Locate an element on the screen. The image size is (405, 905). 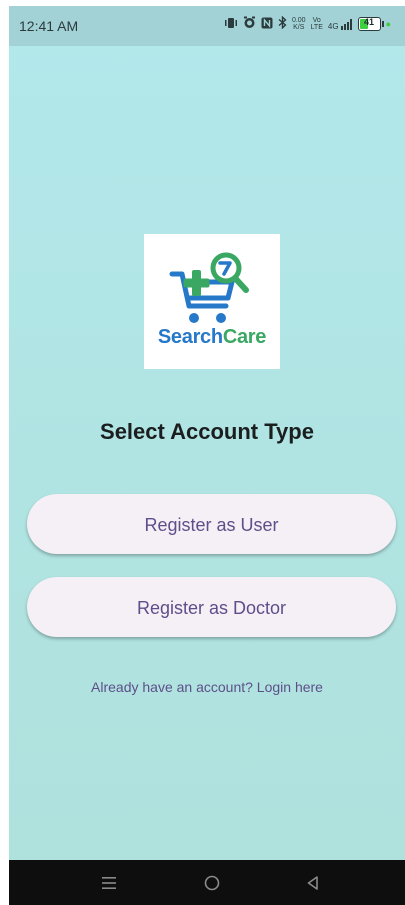
logo-word-care: Care is located at coordinates (244, 337).